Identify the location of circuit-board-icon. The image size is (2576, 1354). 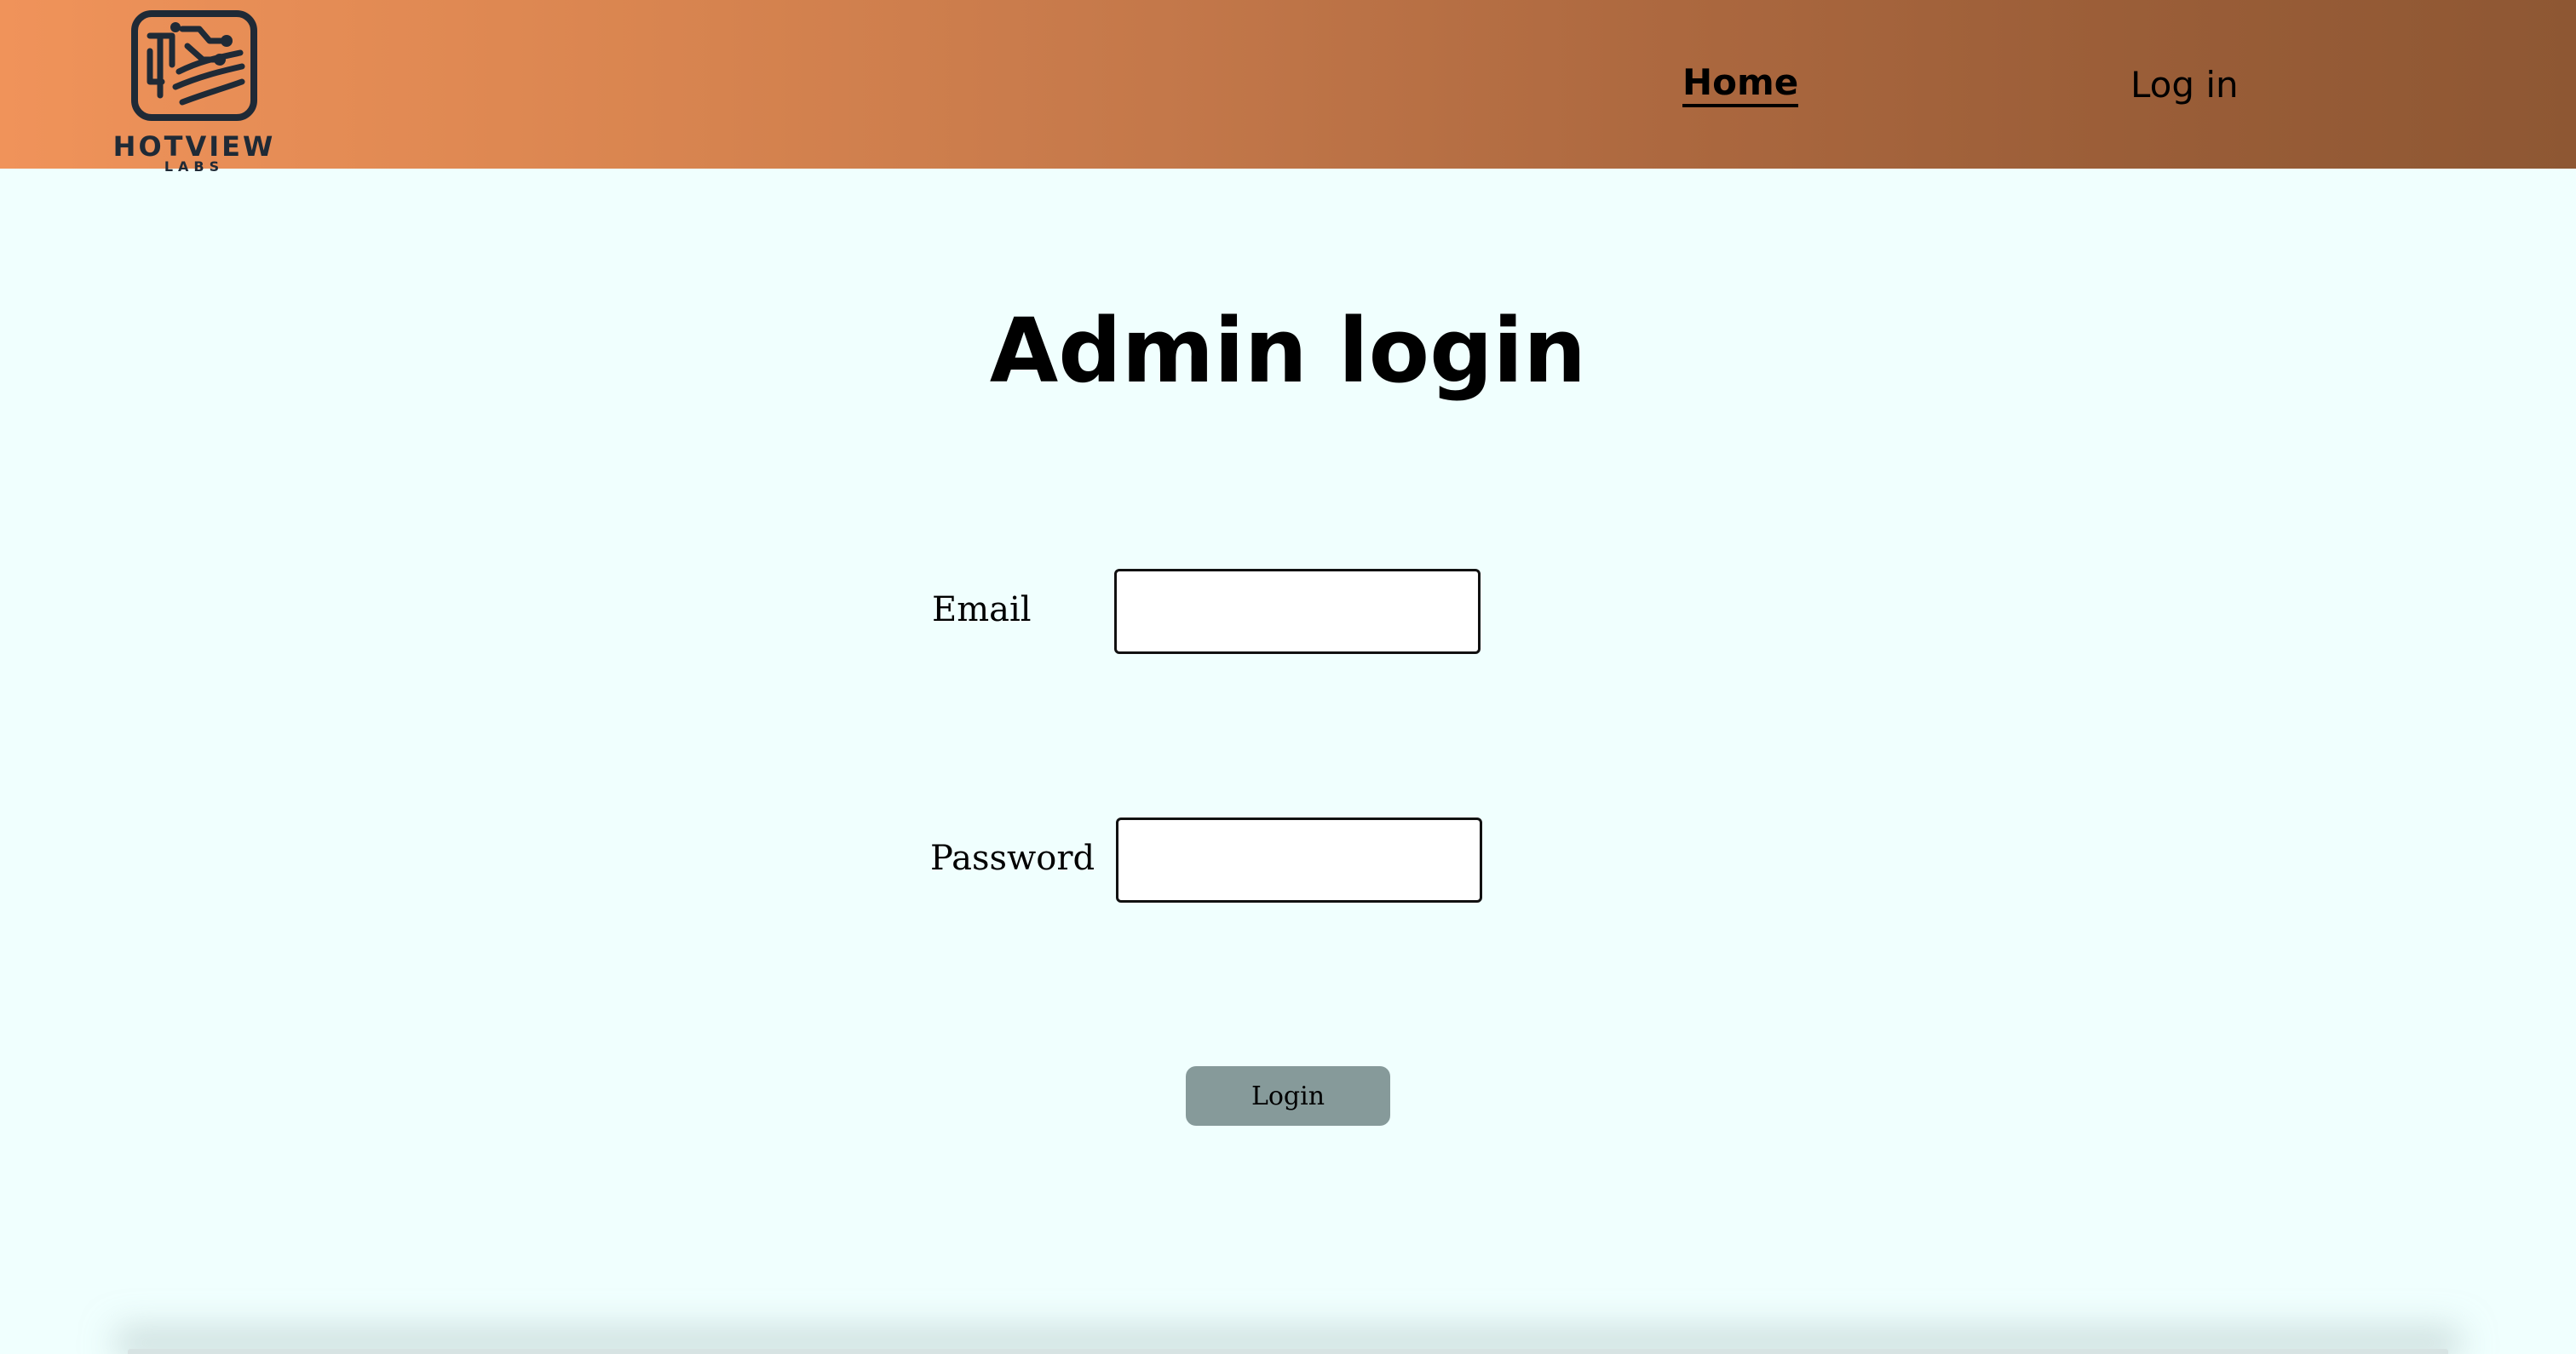
(194, 65).